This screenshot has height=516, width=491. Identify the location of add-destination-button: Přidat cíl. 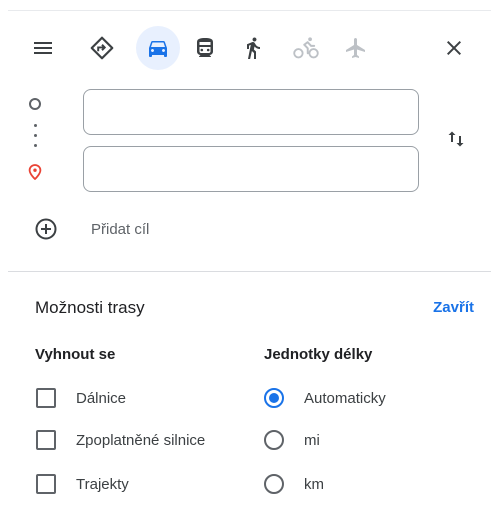
(91, 229).